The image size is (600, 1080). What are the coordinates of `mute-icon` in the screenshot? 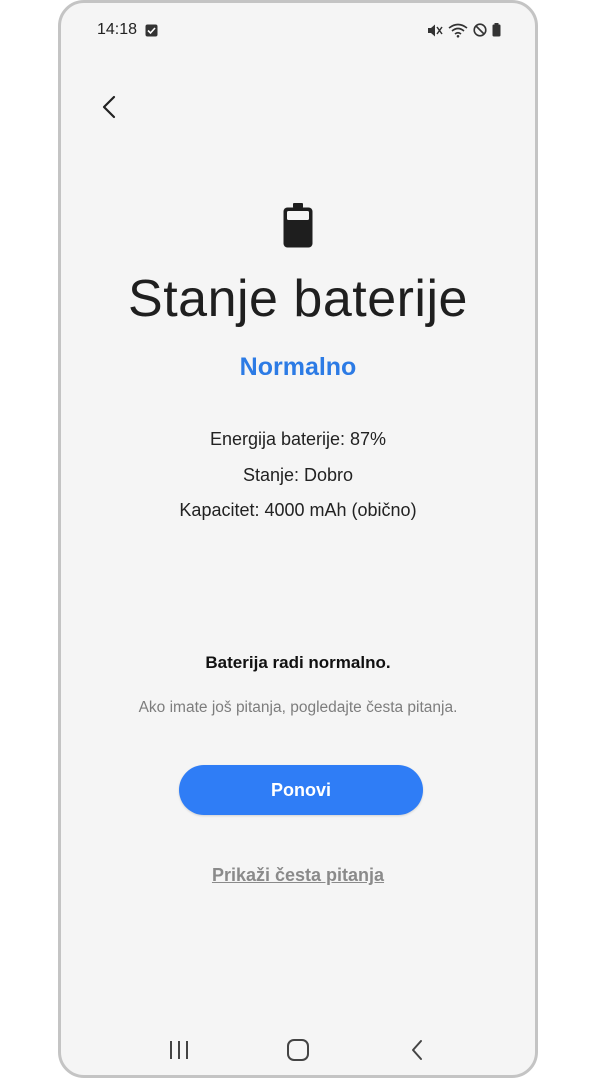 It's located at (435, 30).